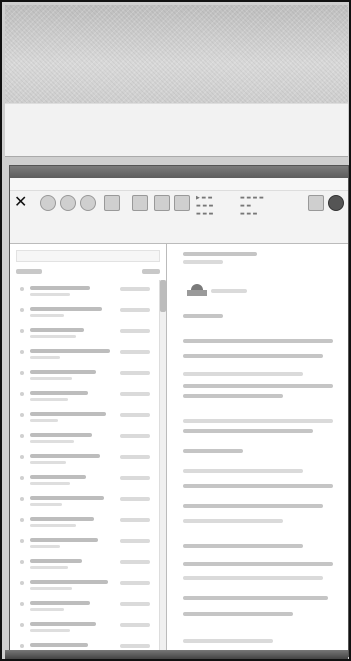  Describe the element at coordinates (88, 203) in the screenshot. I see `forward-icon` at that location.